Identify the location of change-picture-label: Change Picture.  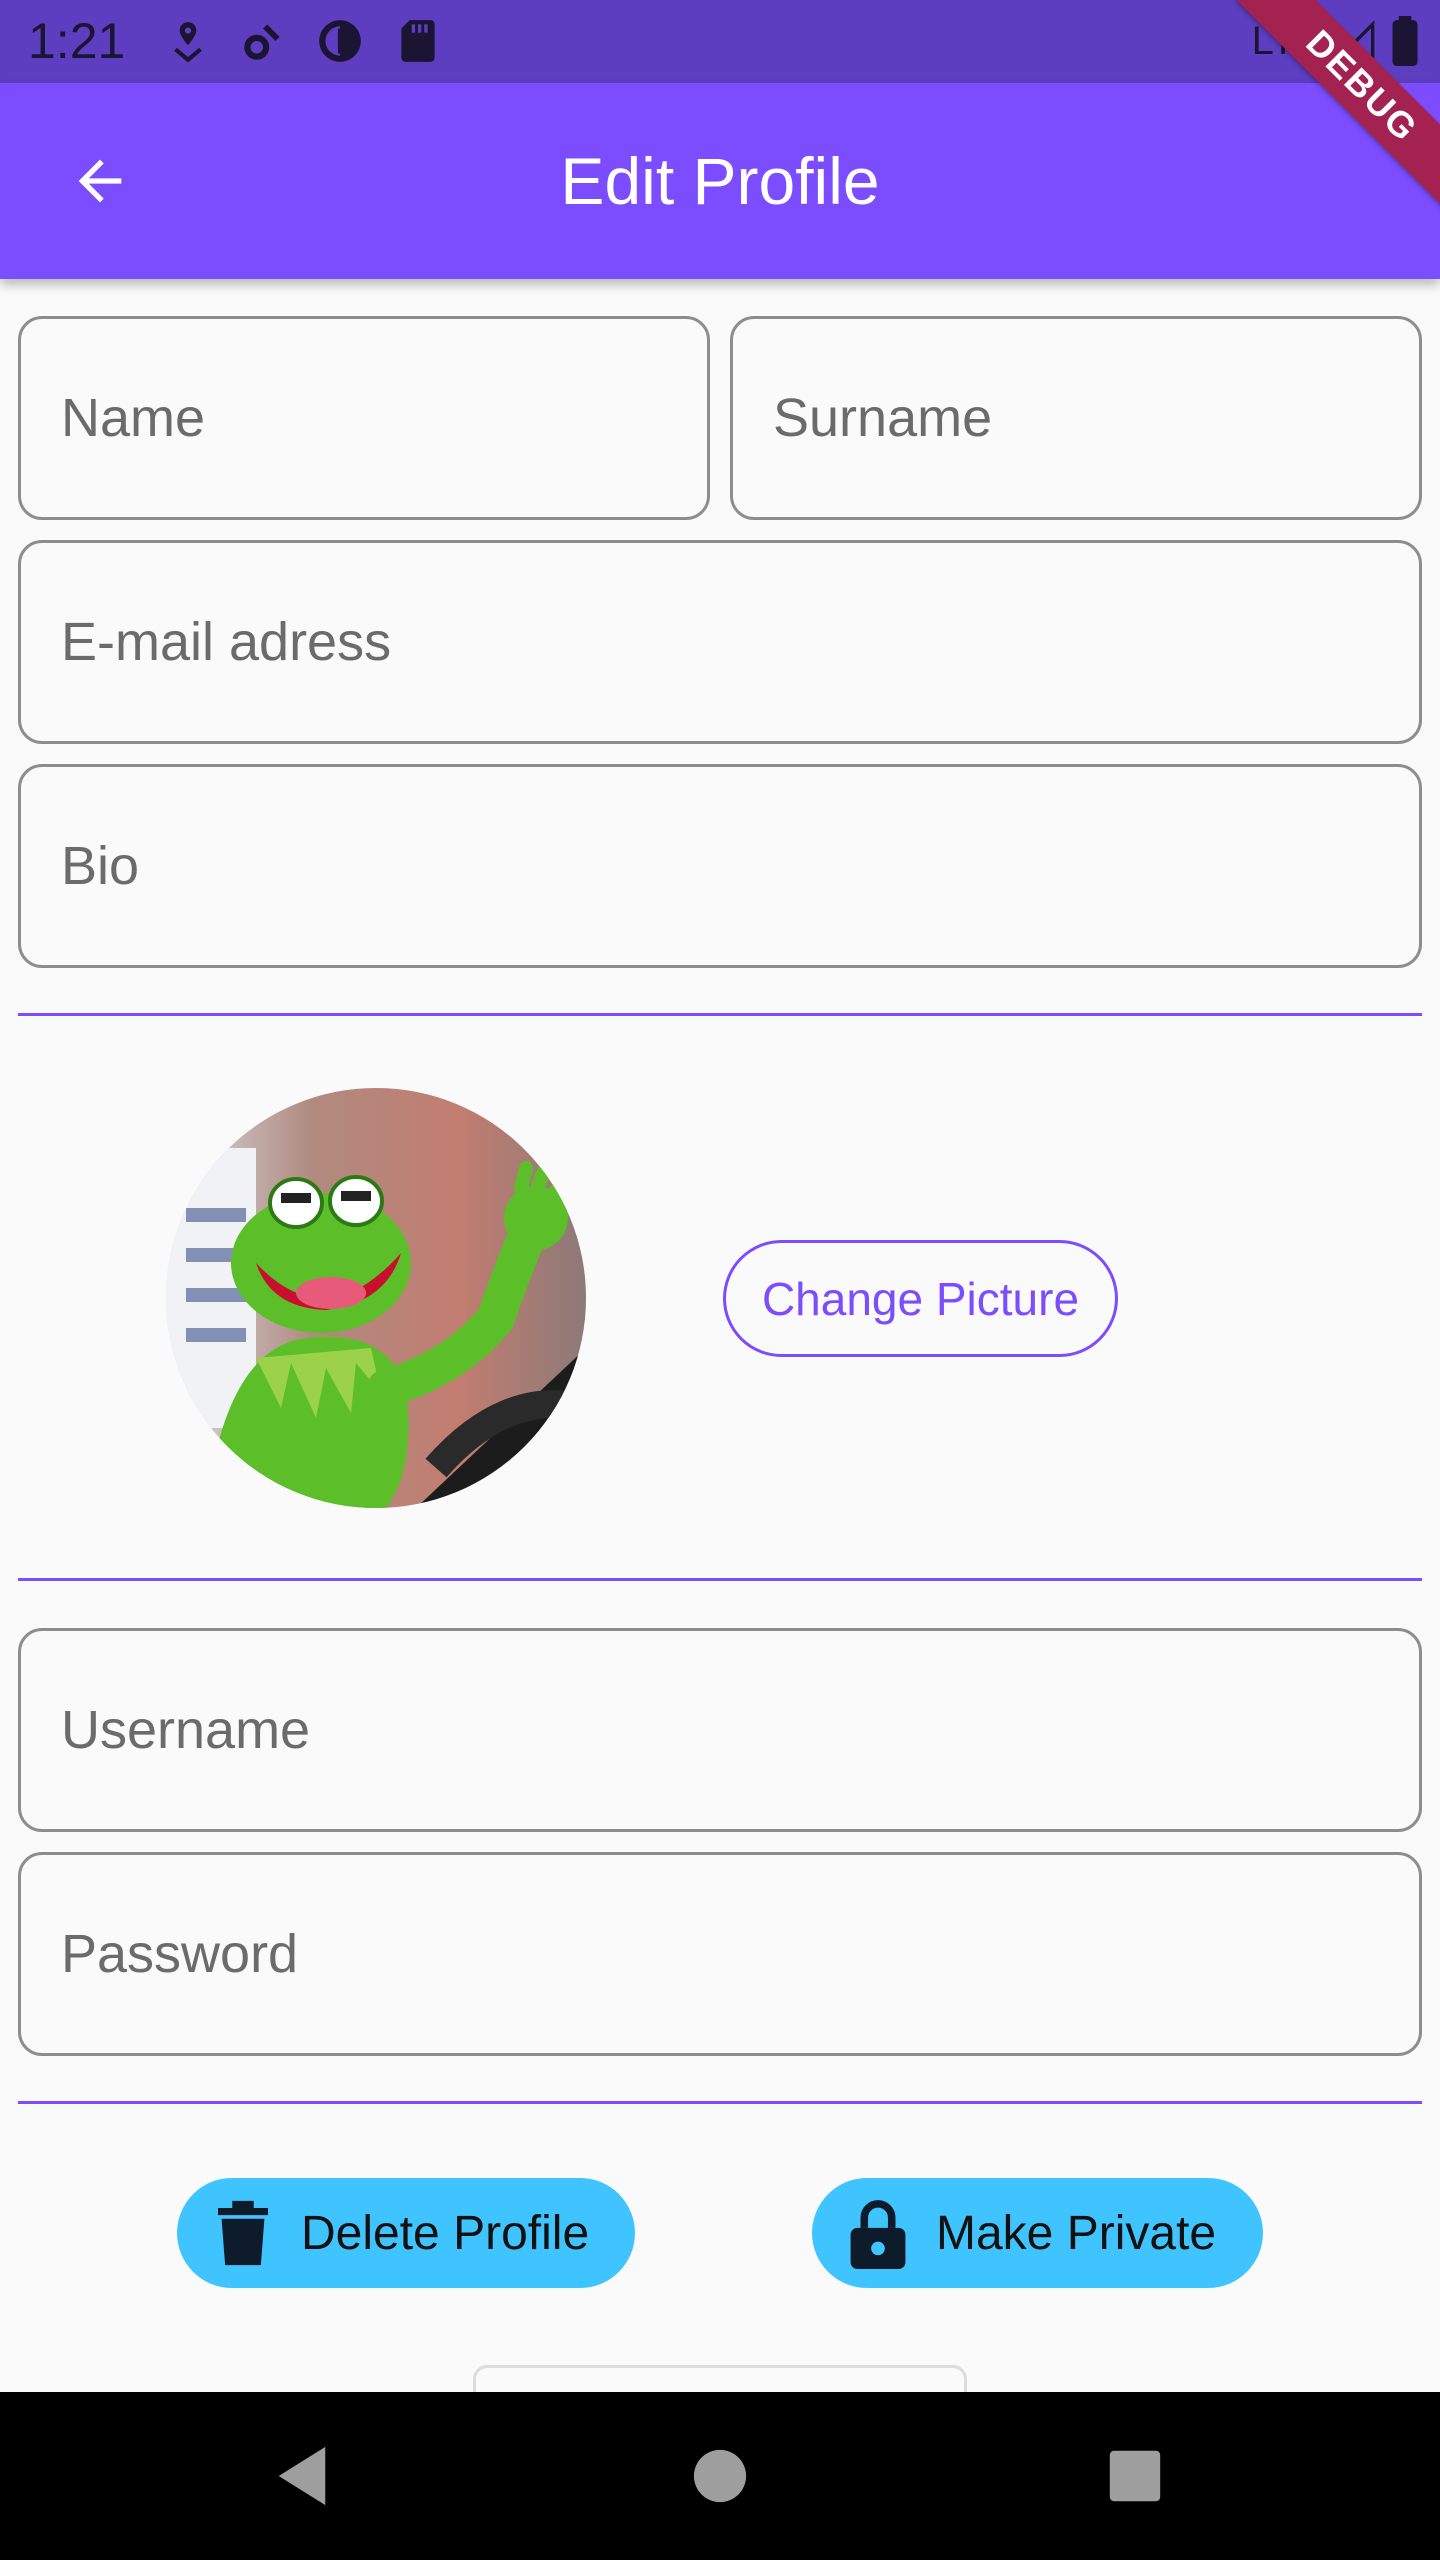
(920, 1298).